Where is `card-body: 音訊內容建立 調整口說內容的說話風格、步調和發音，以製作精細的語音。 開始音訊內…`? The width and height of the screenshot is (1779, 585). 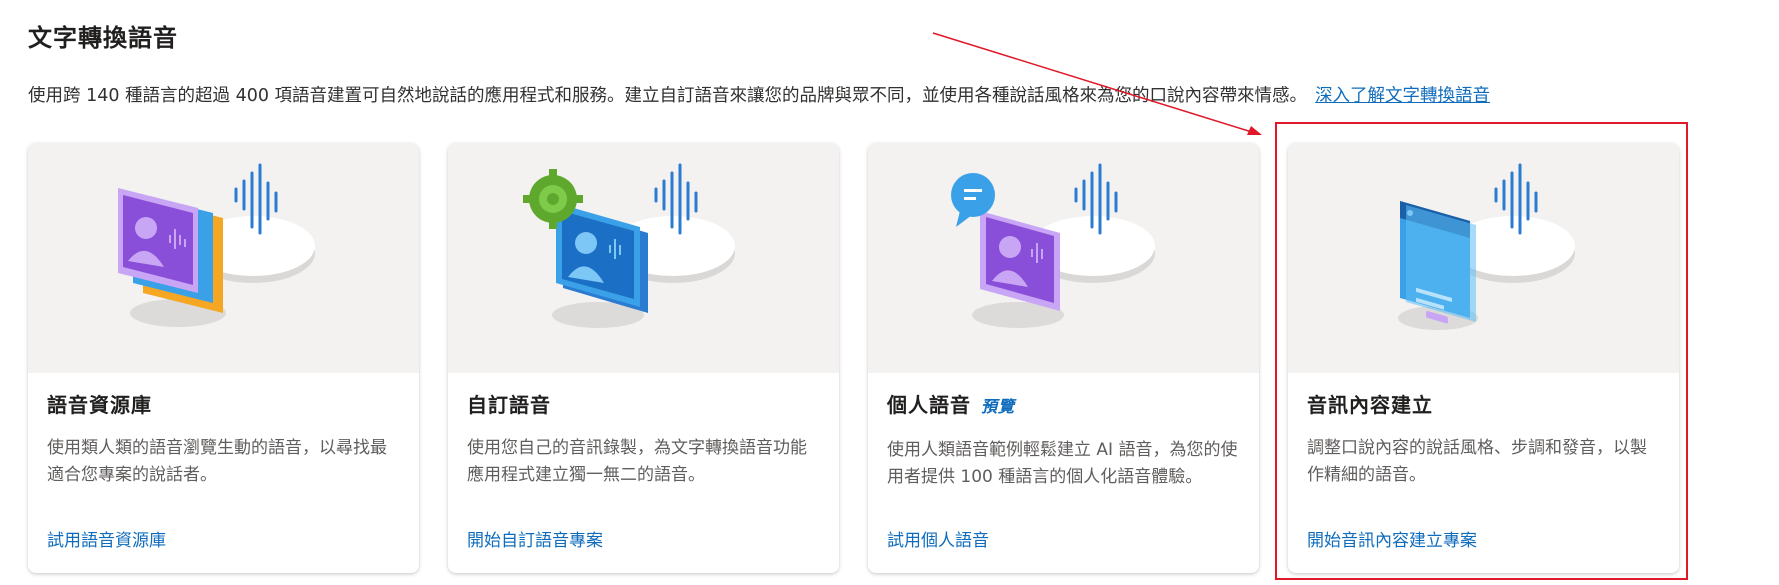 card-body: 音訊內容建立 調整口說內容的說話風格、步調和發音，以製作精細的語音。 開始音訊內… is located at coordinates (1483, 473).